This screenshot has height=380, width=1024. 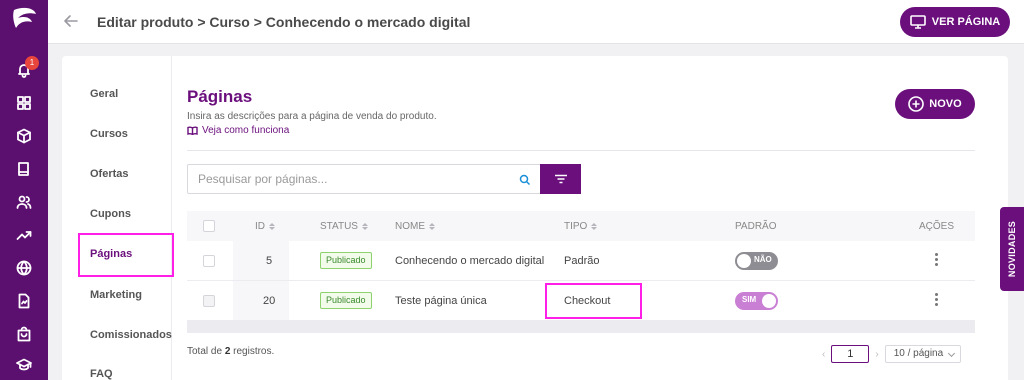 I want to click on cell-id: 5, so click(x=269, y=261).